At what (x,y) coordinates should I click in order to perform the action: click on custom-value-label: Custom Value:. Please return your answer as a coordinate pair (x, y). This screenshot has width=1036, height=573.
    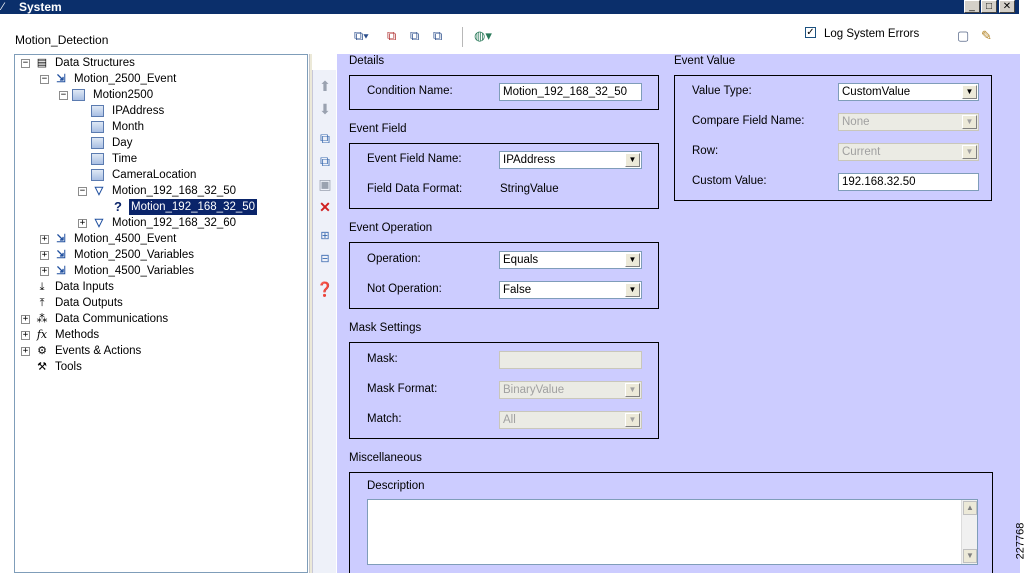
    Looking at the image, I should click on (729, 181).